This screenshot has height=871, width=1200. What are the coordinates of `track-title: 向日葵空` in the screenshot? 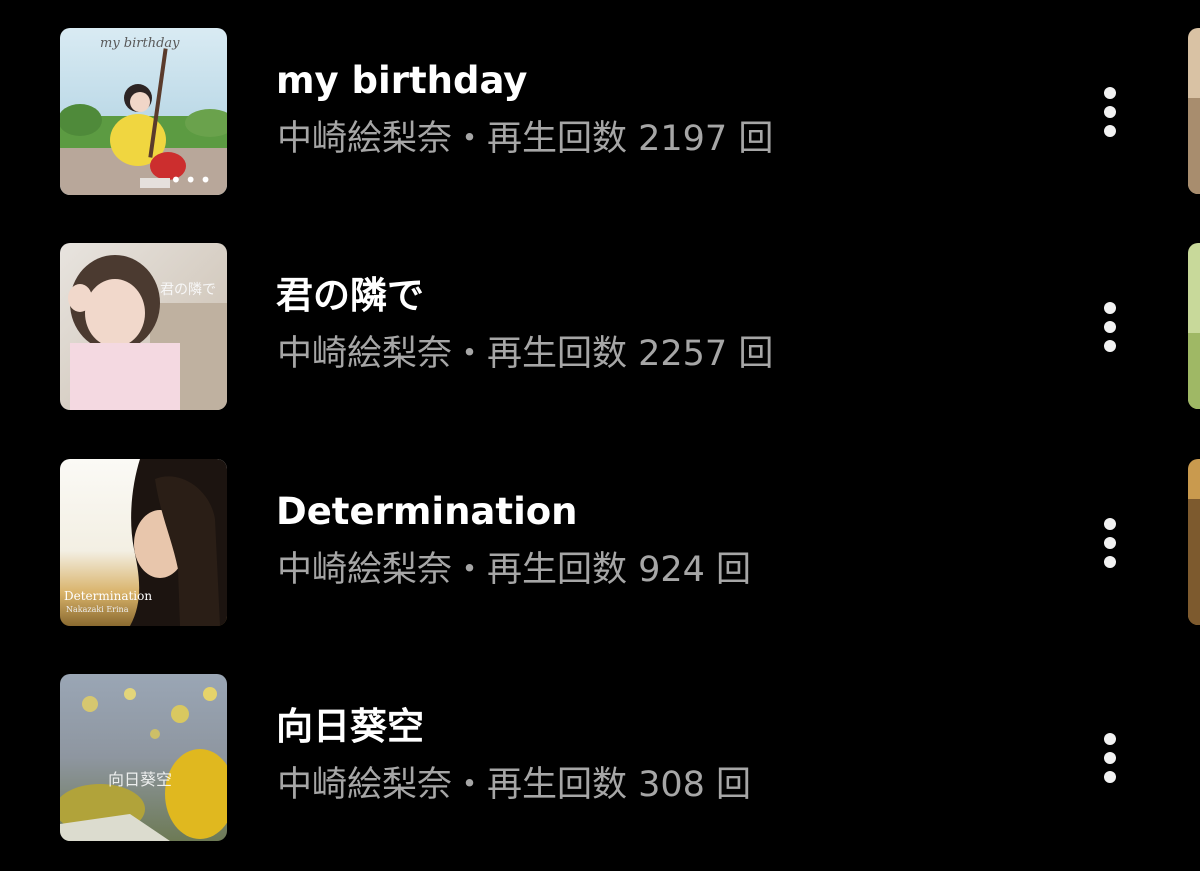 It's located at (350, 726).